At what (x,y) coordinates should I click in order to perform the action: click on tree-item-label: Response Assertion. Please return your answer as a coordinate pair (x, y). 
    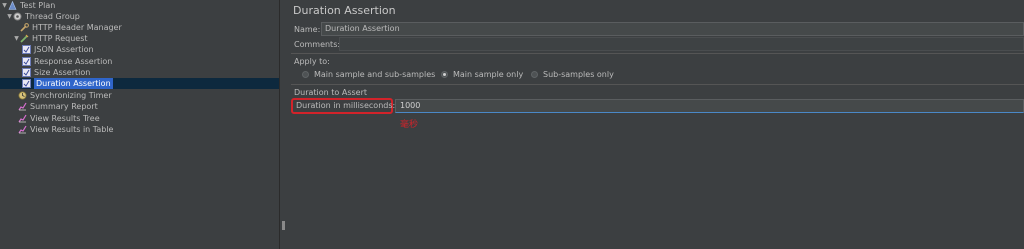
    Looking at the image, I should click on (73, 61).